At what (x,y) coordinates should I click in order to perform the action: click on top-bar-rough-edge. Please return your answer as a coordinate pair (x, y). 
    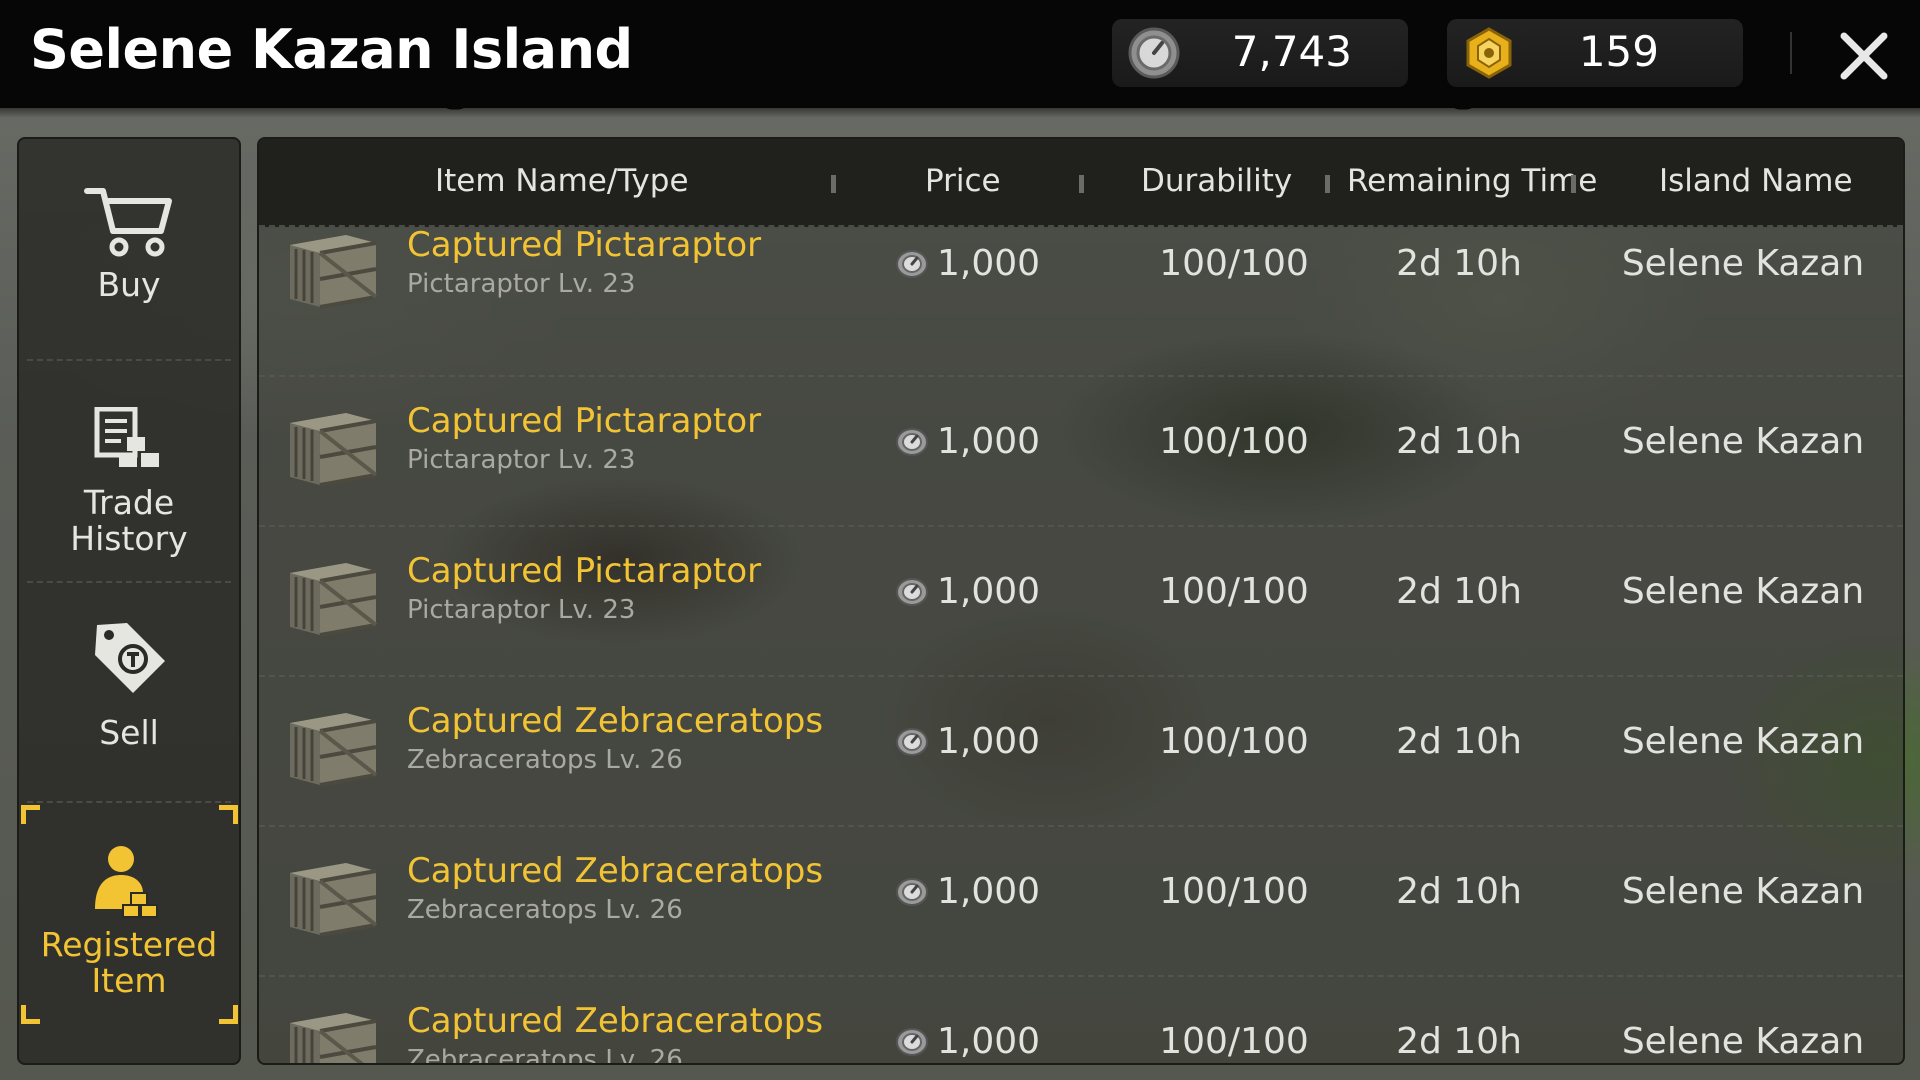
    Looking at the image, I should click on (960, 109).